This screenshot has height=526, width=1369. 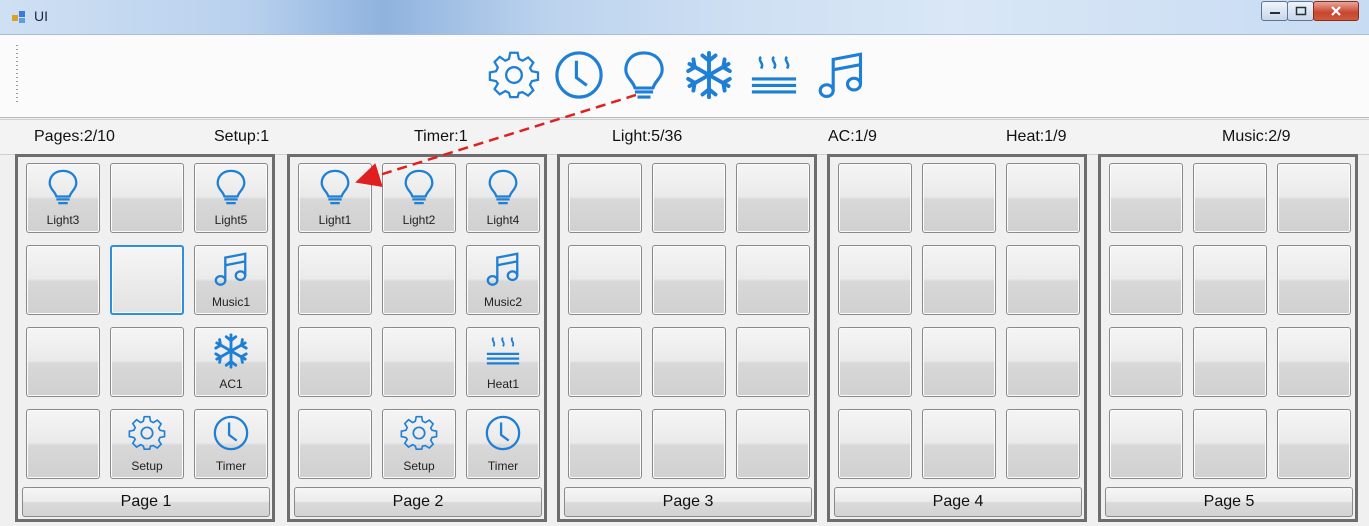 I want to click on page-button-5: Page 5, so click(x=1229, y=502).